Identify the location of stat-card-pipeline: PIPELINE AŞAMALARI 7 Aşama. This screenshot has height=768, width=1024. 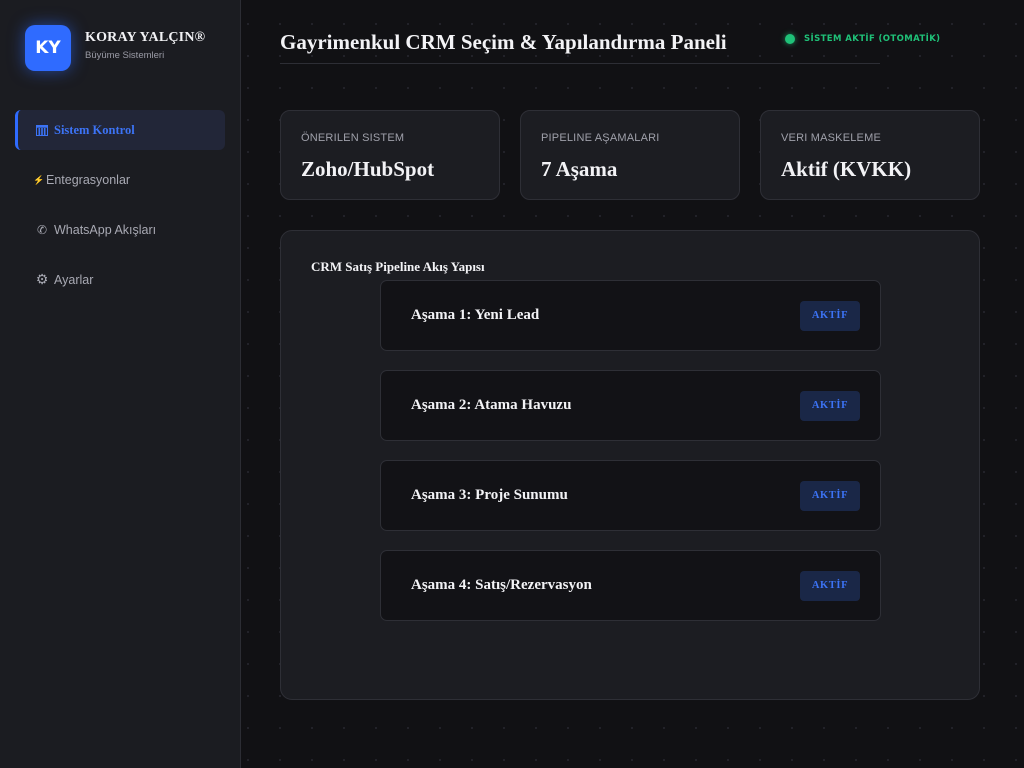
(630, 155).